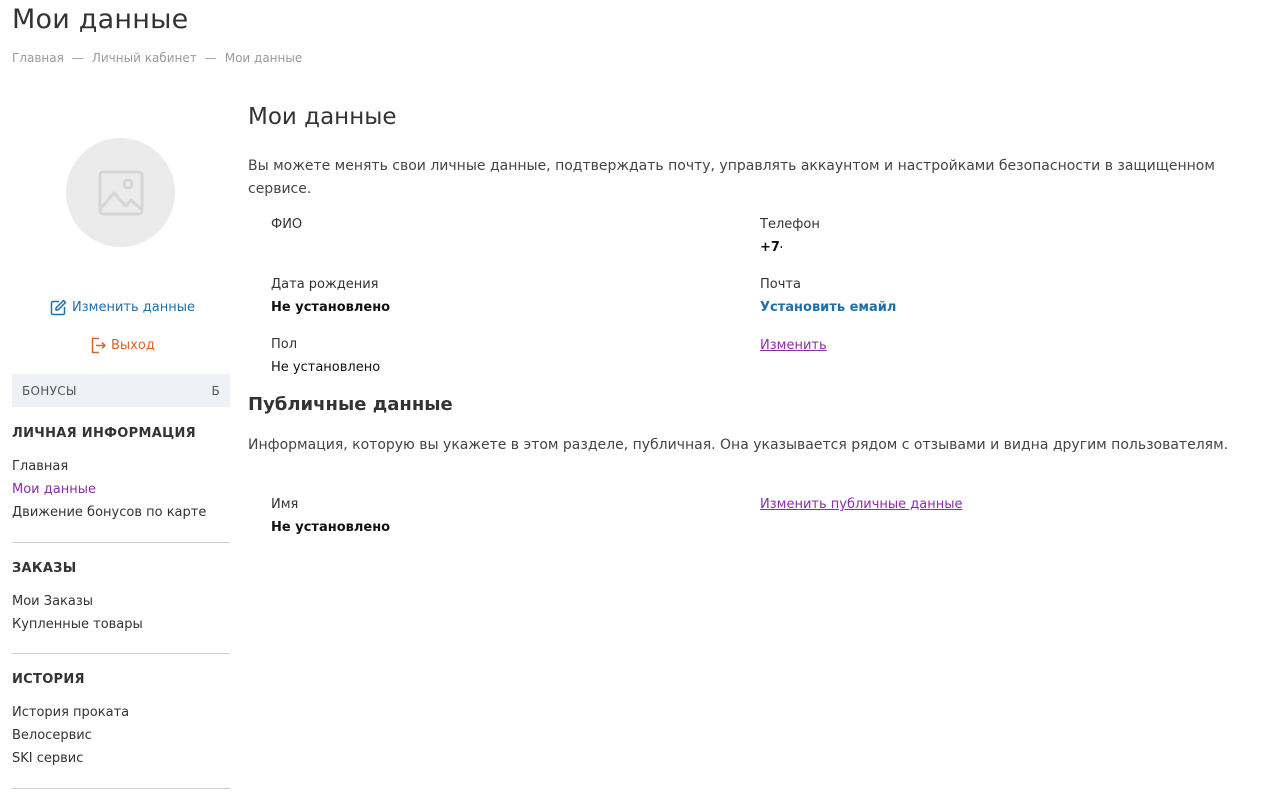  I want to click on logout-icon, so click(98, 345).